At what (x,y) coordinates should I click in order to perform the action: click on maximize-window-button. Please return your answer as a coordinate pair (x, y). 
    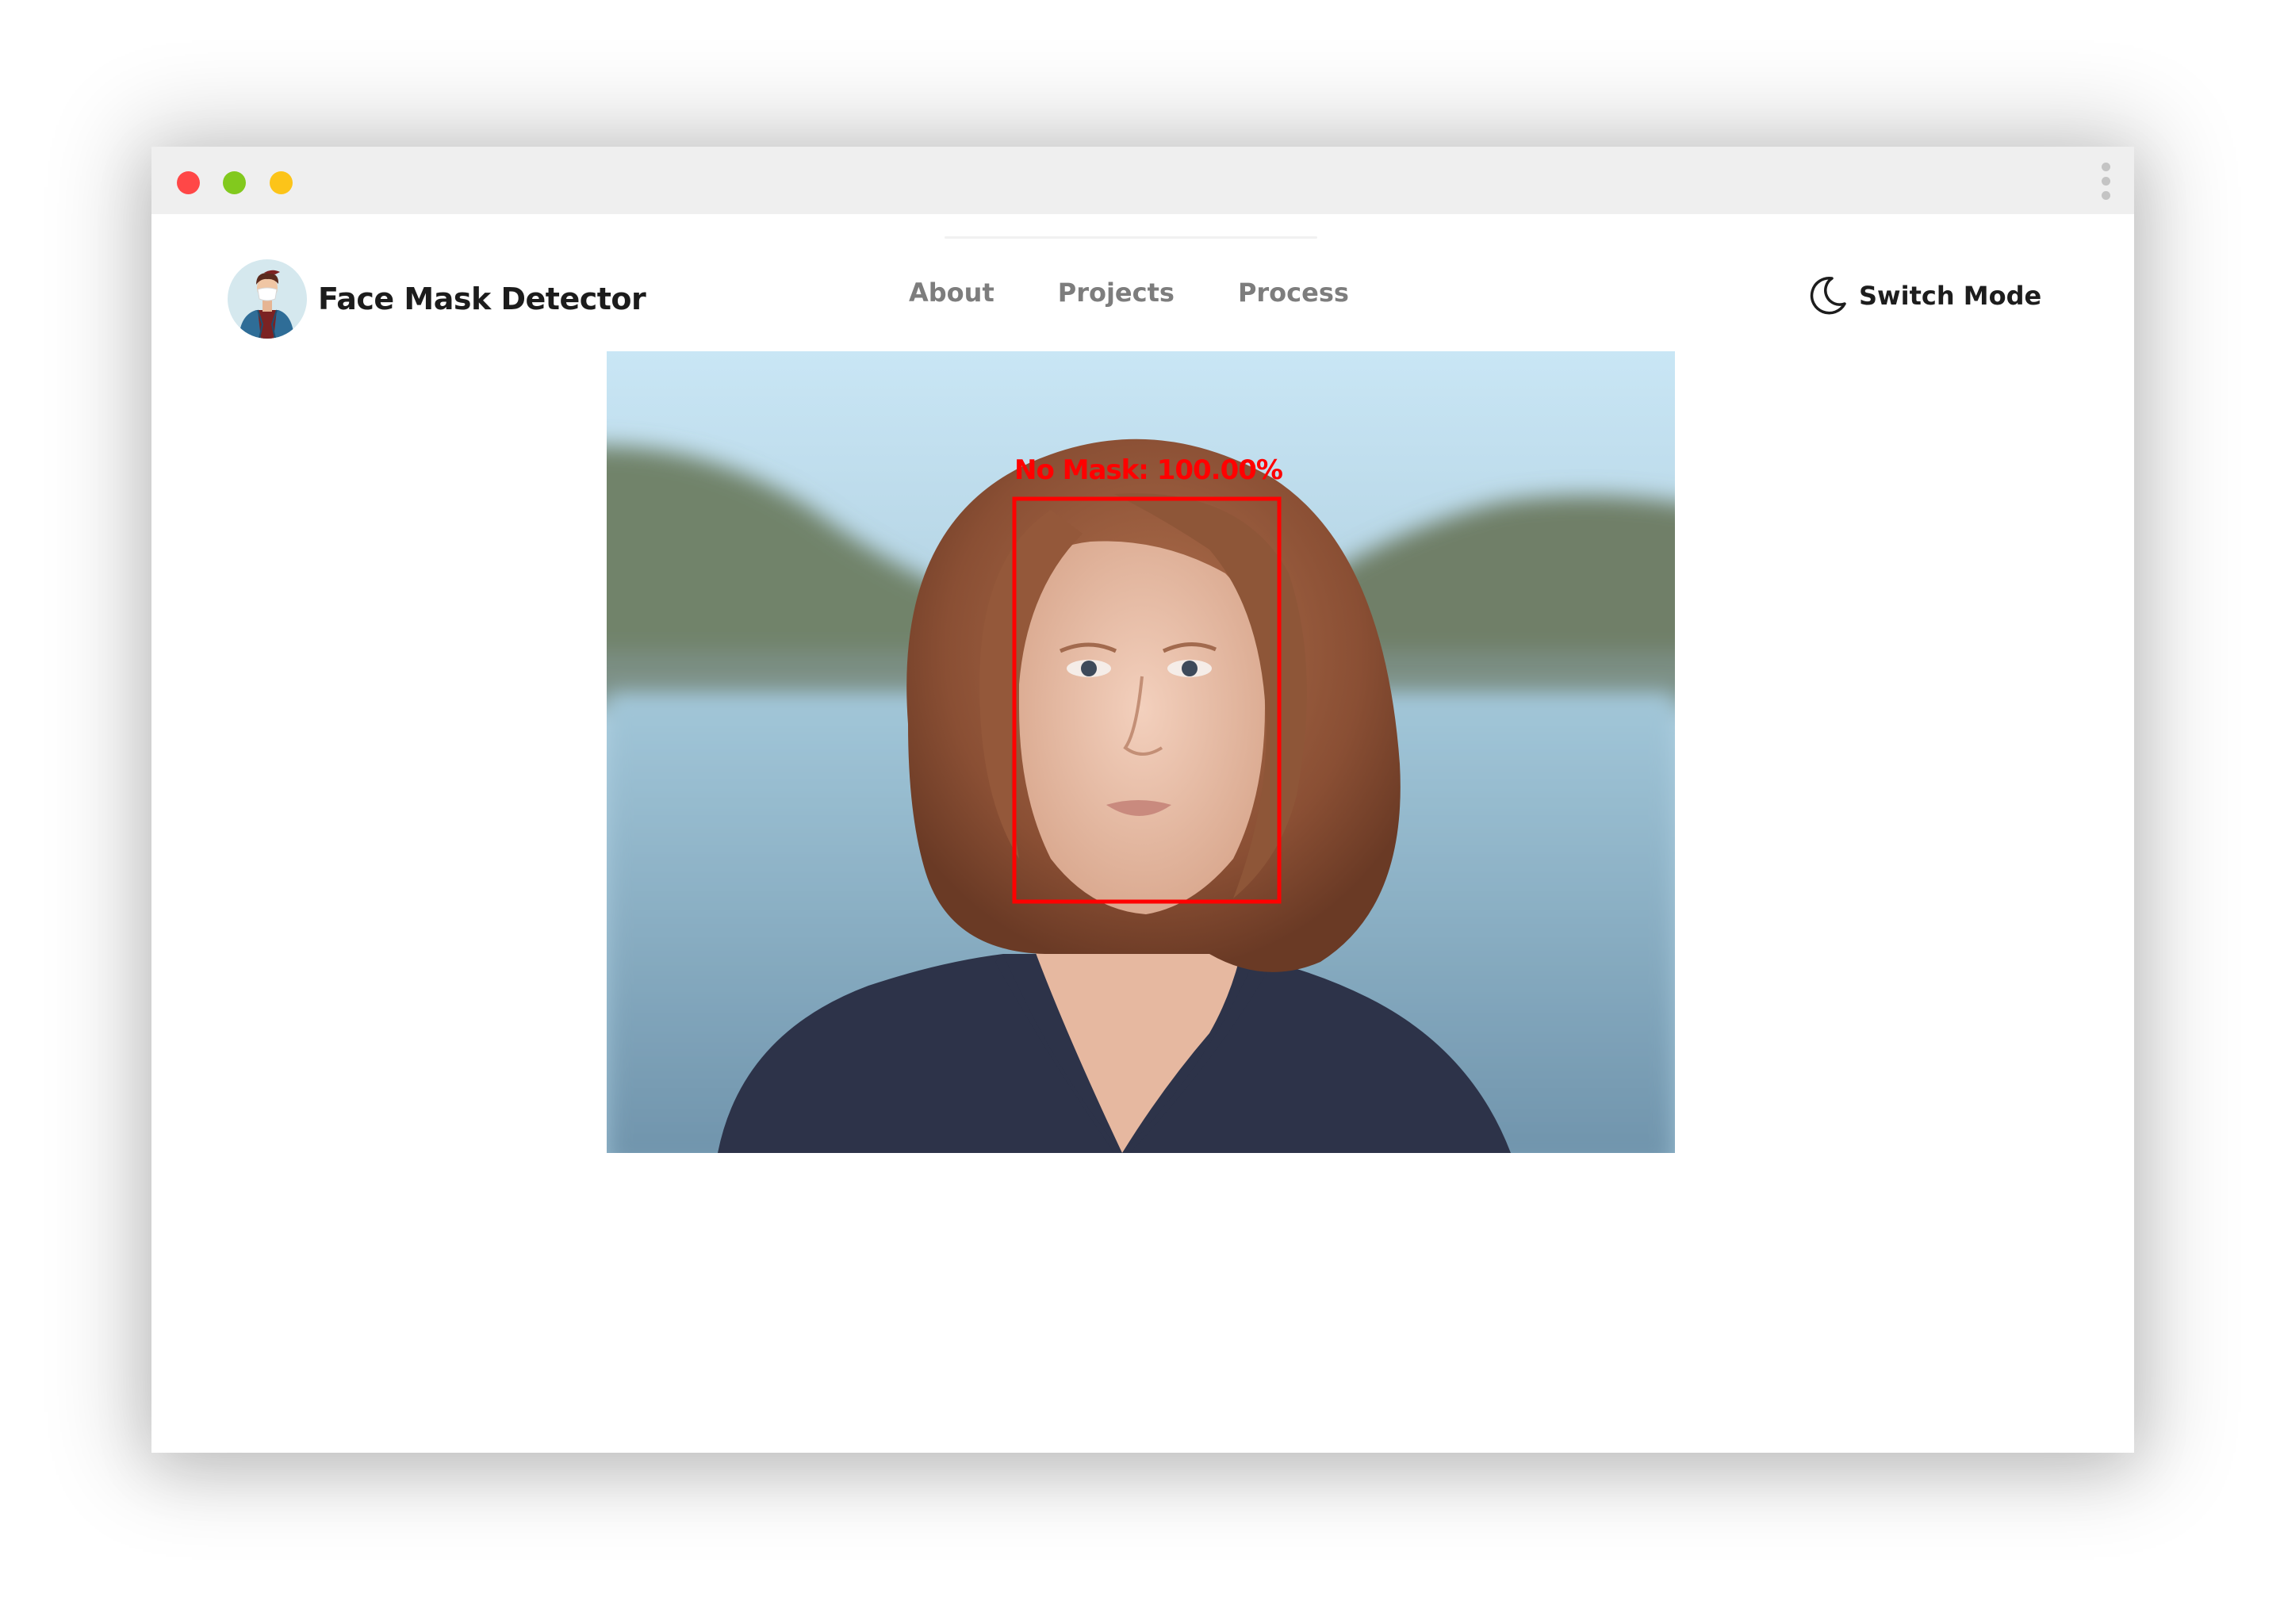
    Looking at the image, I should click on (281, 182).